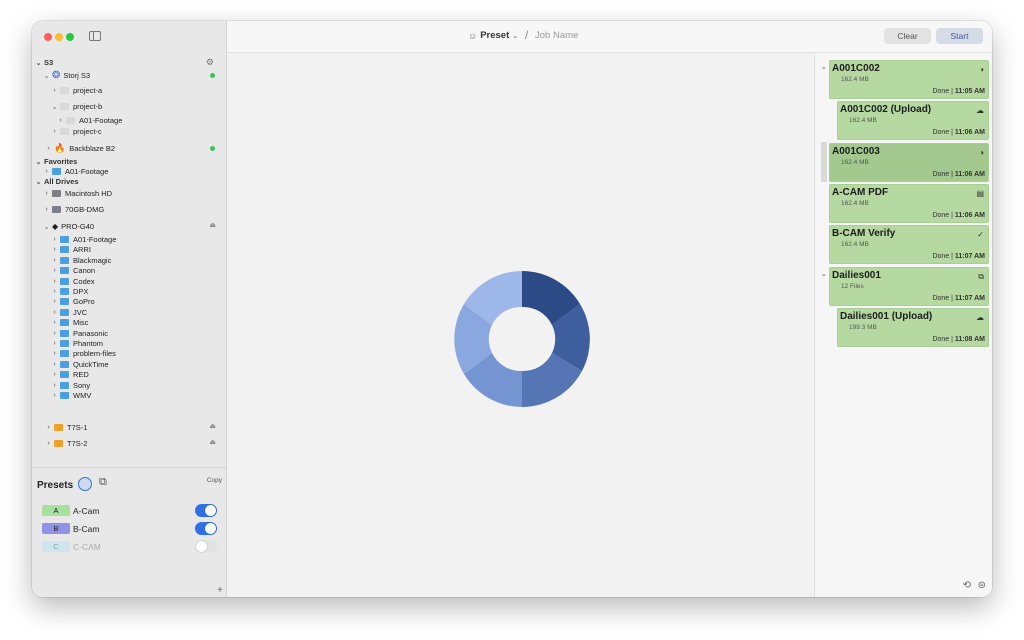  I want to click on sidebar-item-project-c: › project-c, so click(76, 131).